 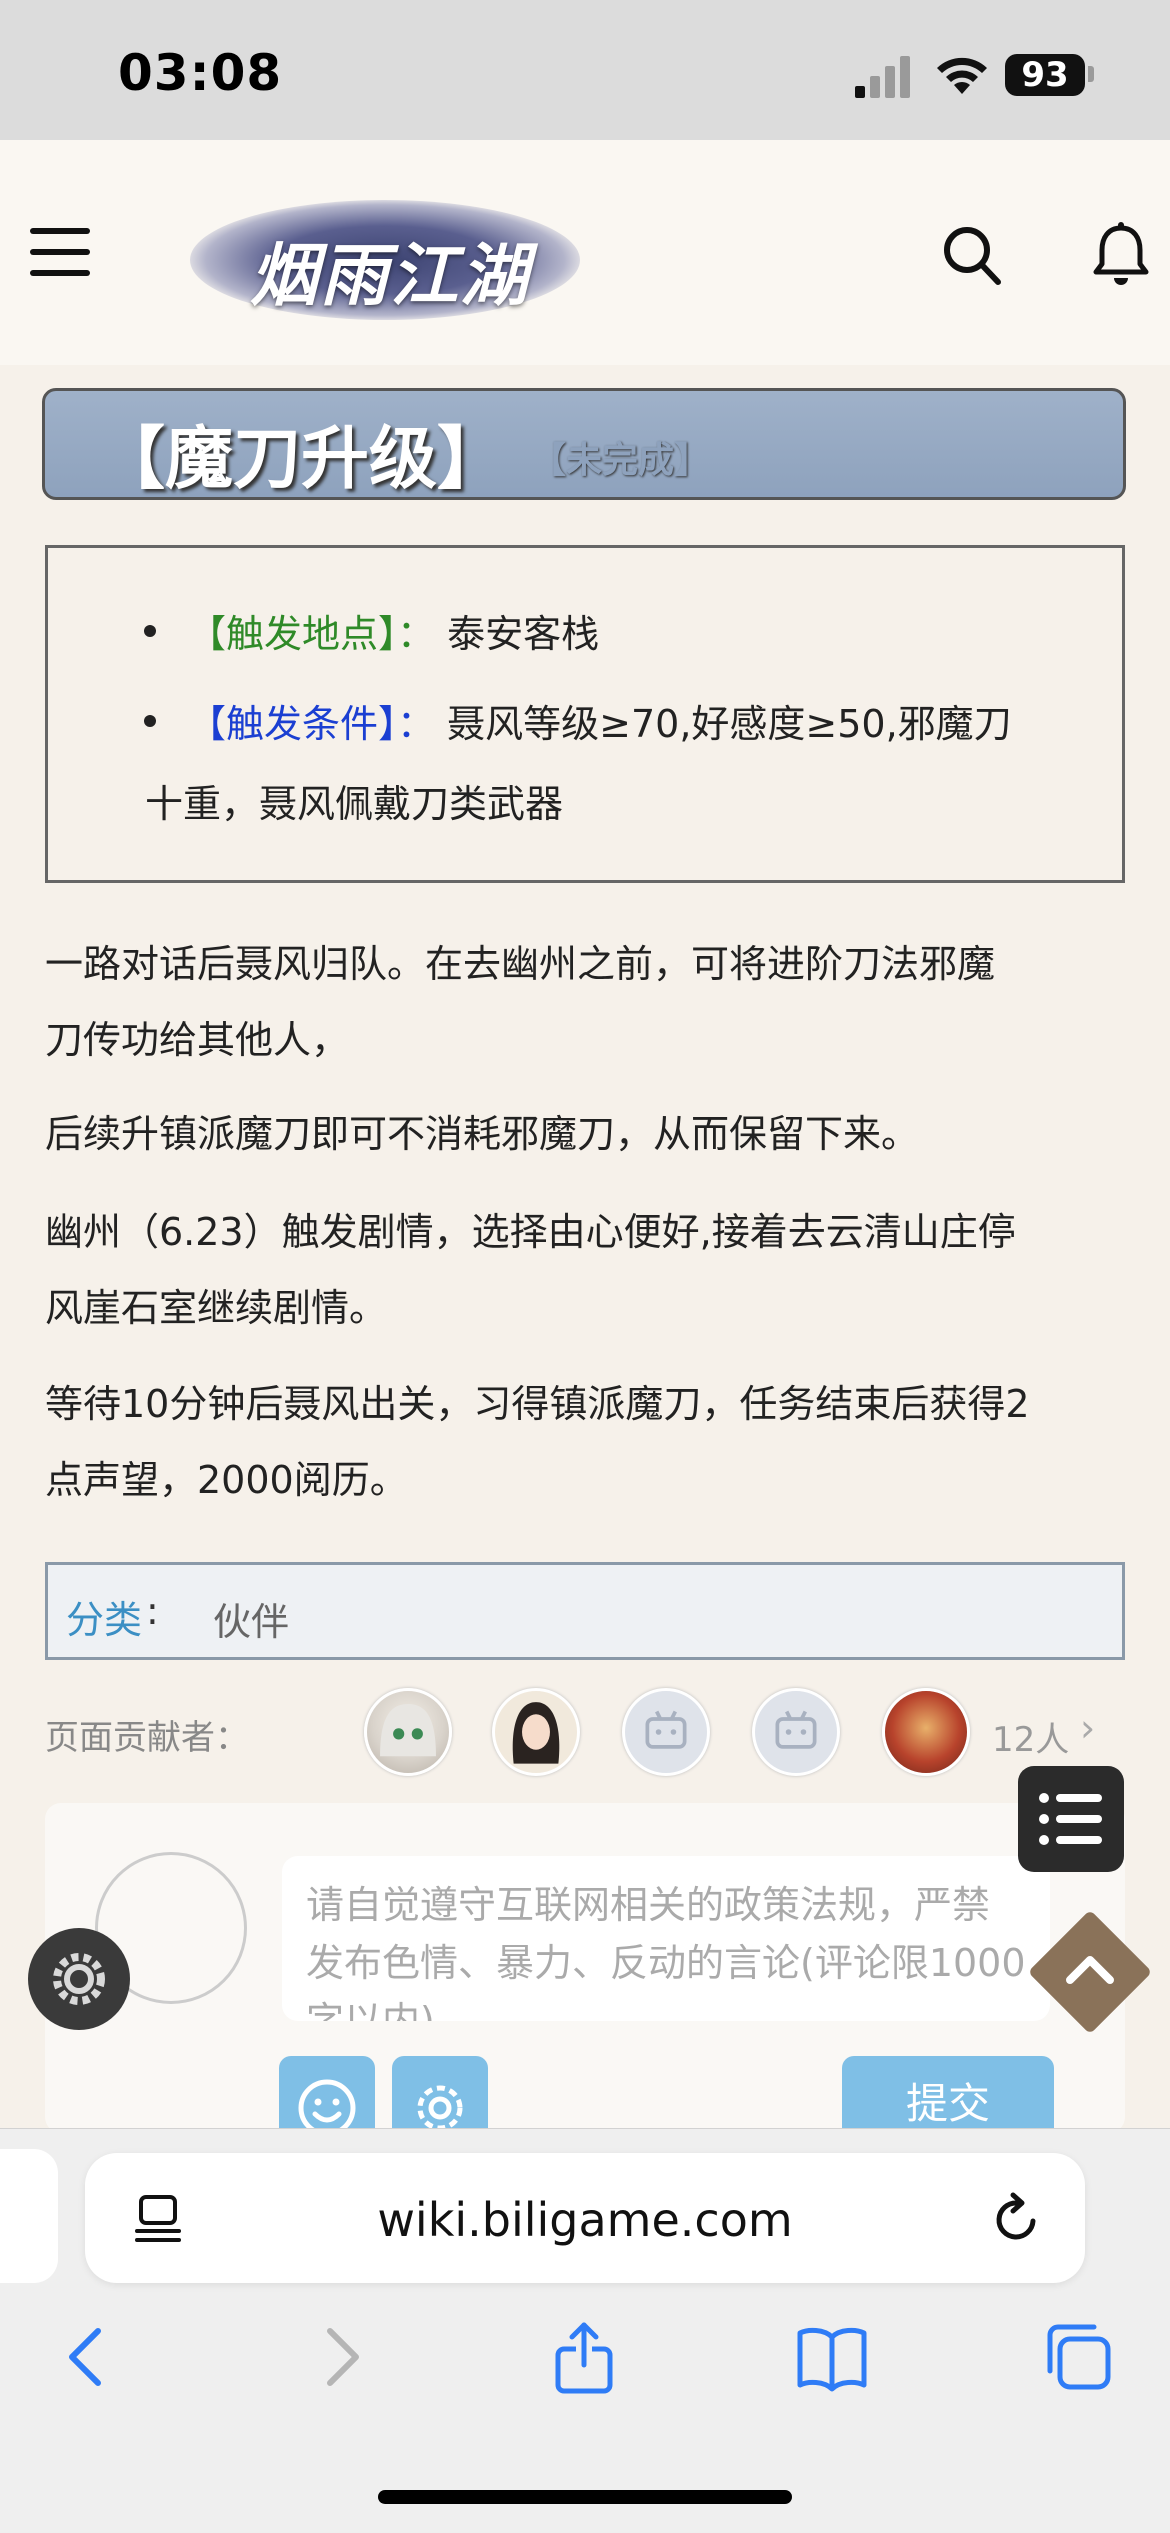 I want to click on comment-input, so click(x=666, y=1938).